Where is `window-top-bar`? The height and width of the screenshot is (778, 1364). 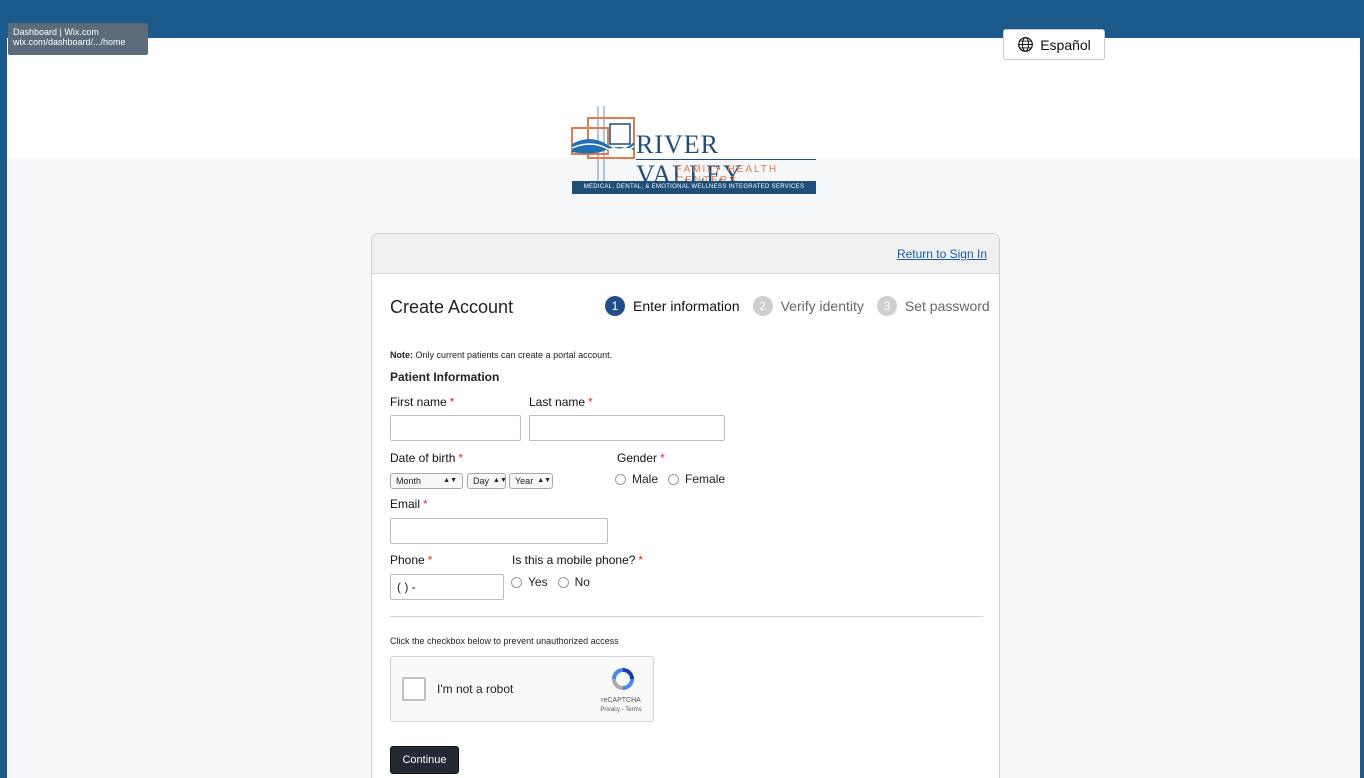
window-top-bar is located at coordinates (682, 19).